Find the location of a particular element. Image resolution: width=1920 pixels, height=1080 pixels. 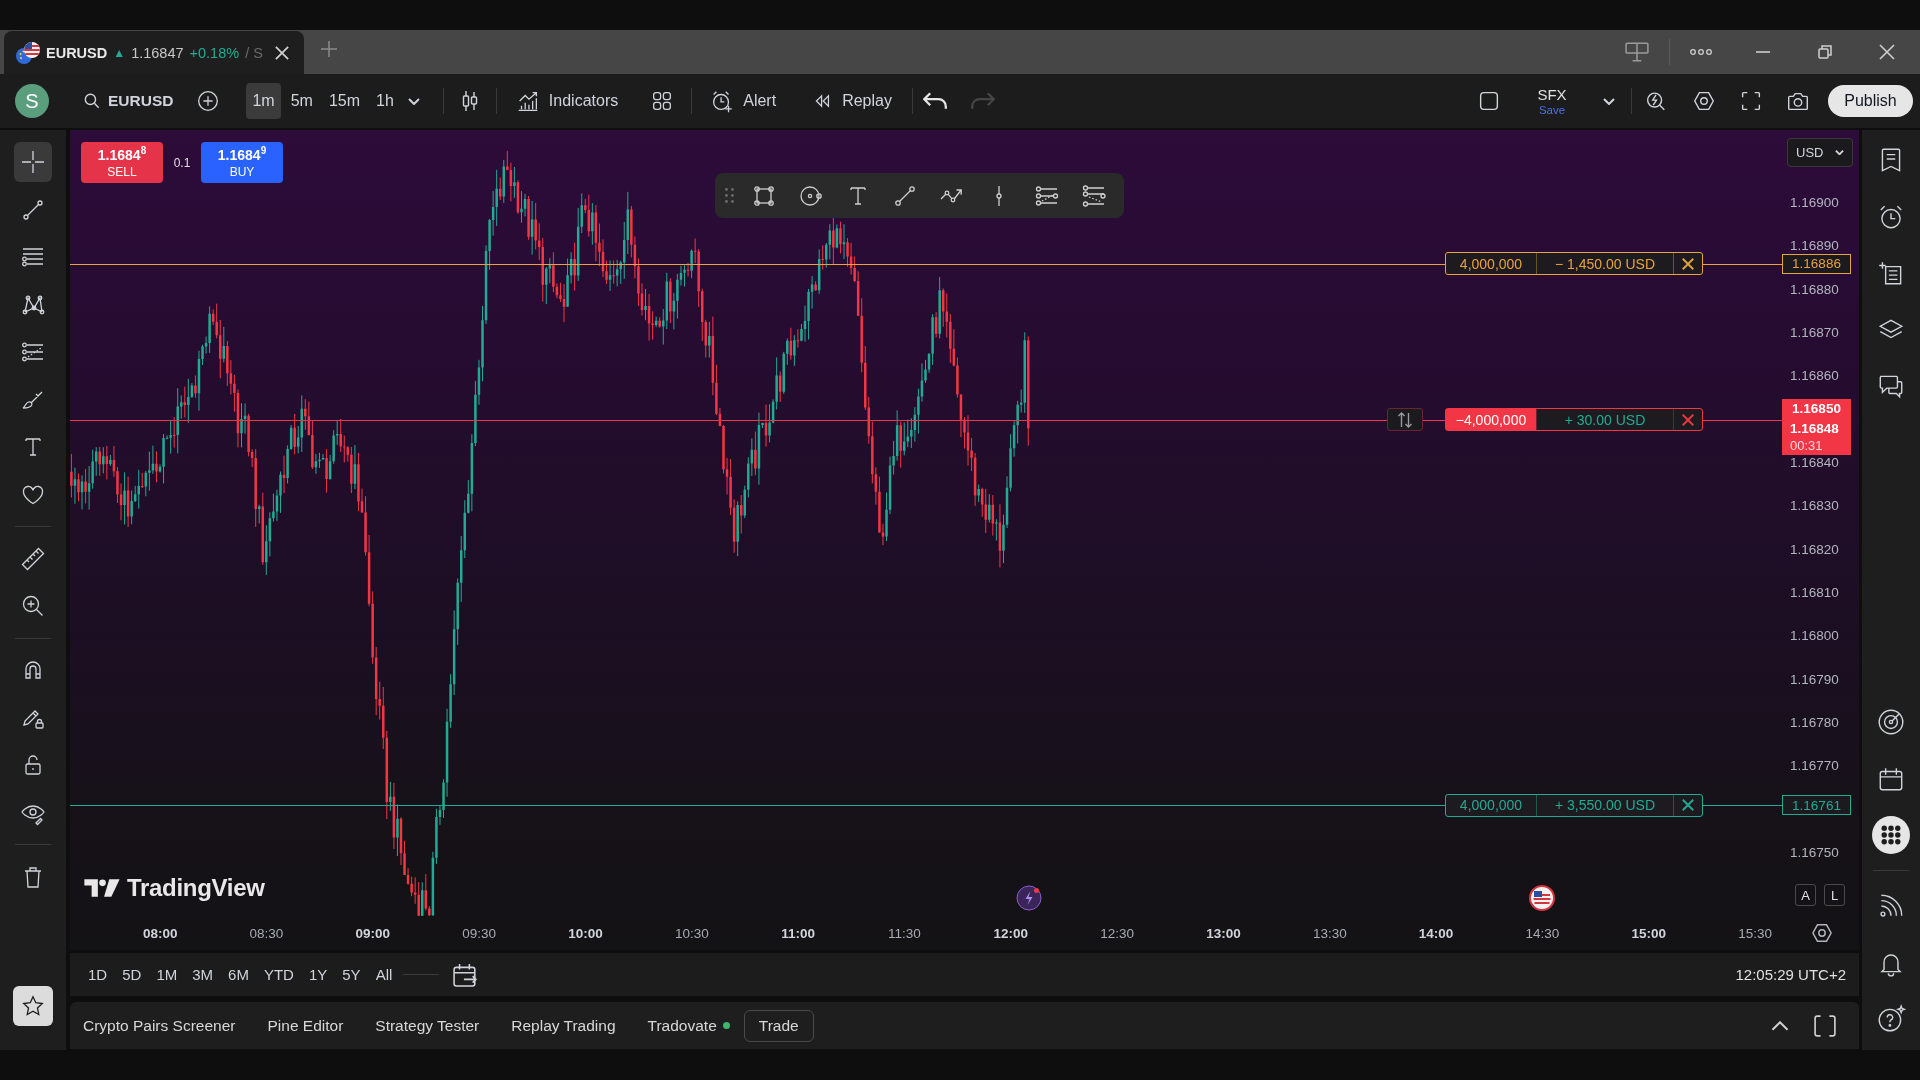

calendar-arrow-icon is located at coordinates (465, 974).